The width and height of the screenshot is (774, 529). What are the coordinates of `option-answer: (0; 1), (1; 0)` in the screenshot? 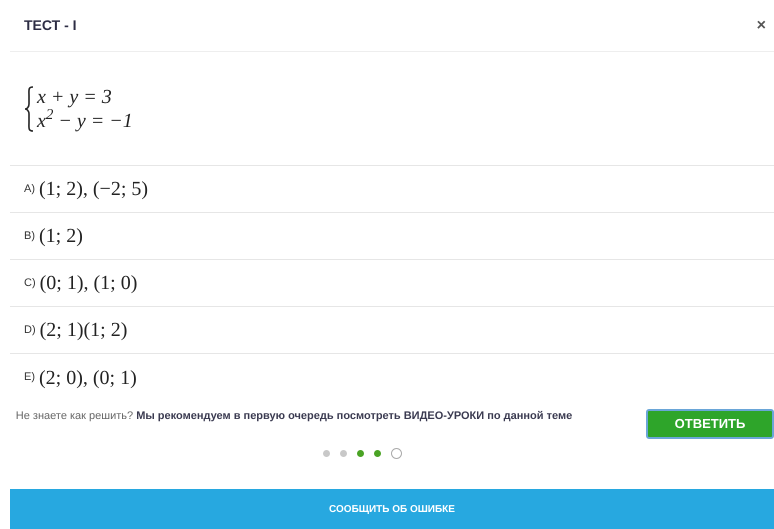 It's located at (89, 283).